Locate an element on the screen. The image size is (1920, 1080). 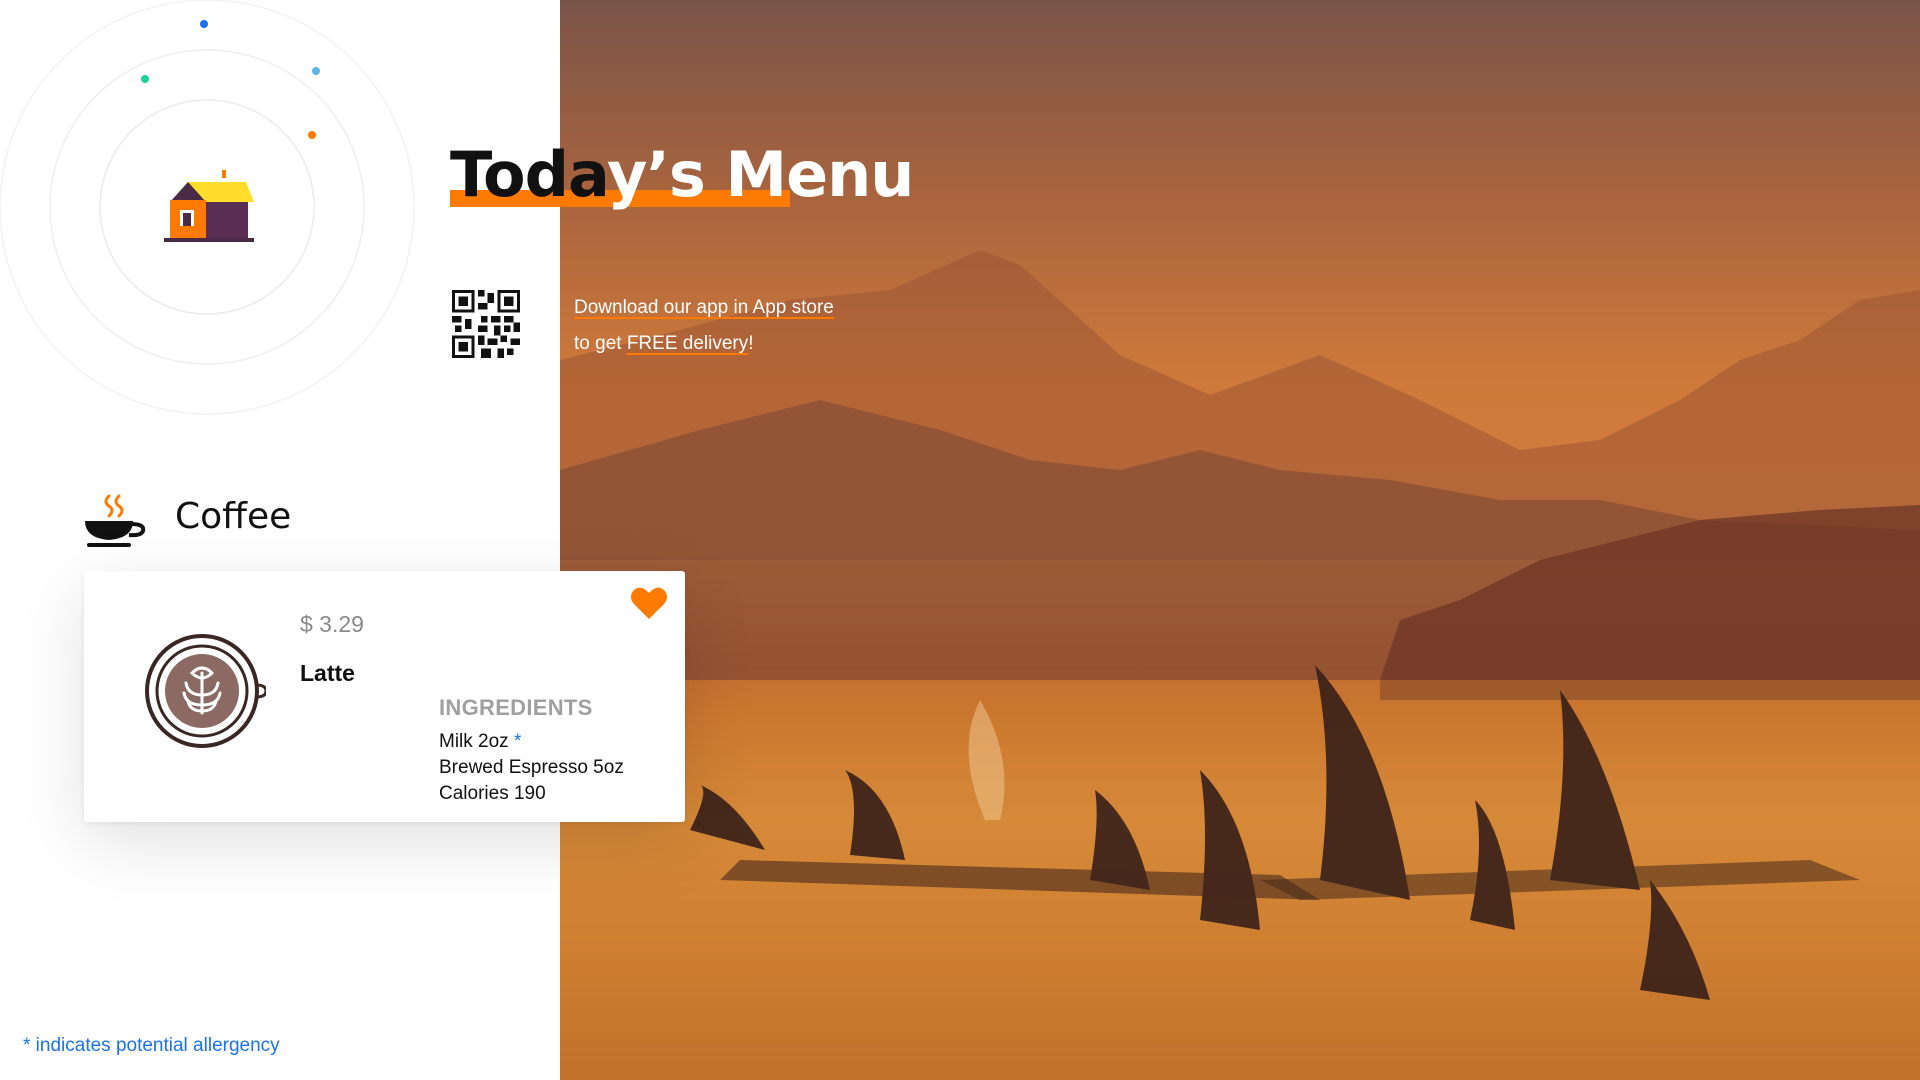
allergy-footnote: * indicates potential allergency is located at coordinates (151, 1045).